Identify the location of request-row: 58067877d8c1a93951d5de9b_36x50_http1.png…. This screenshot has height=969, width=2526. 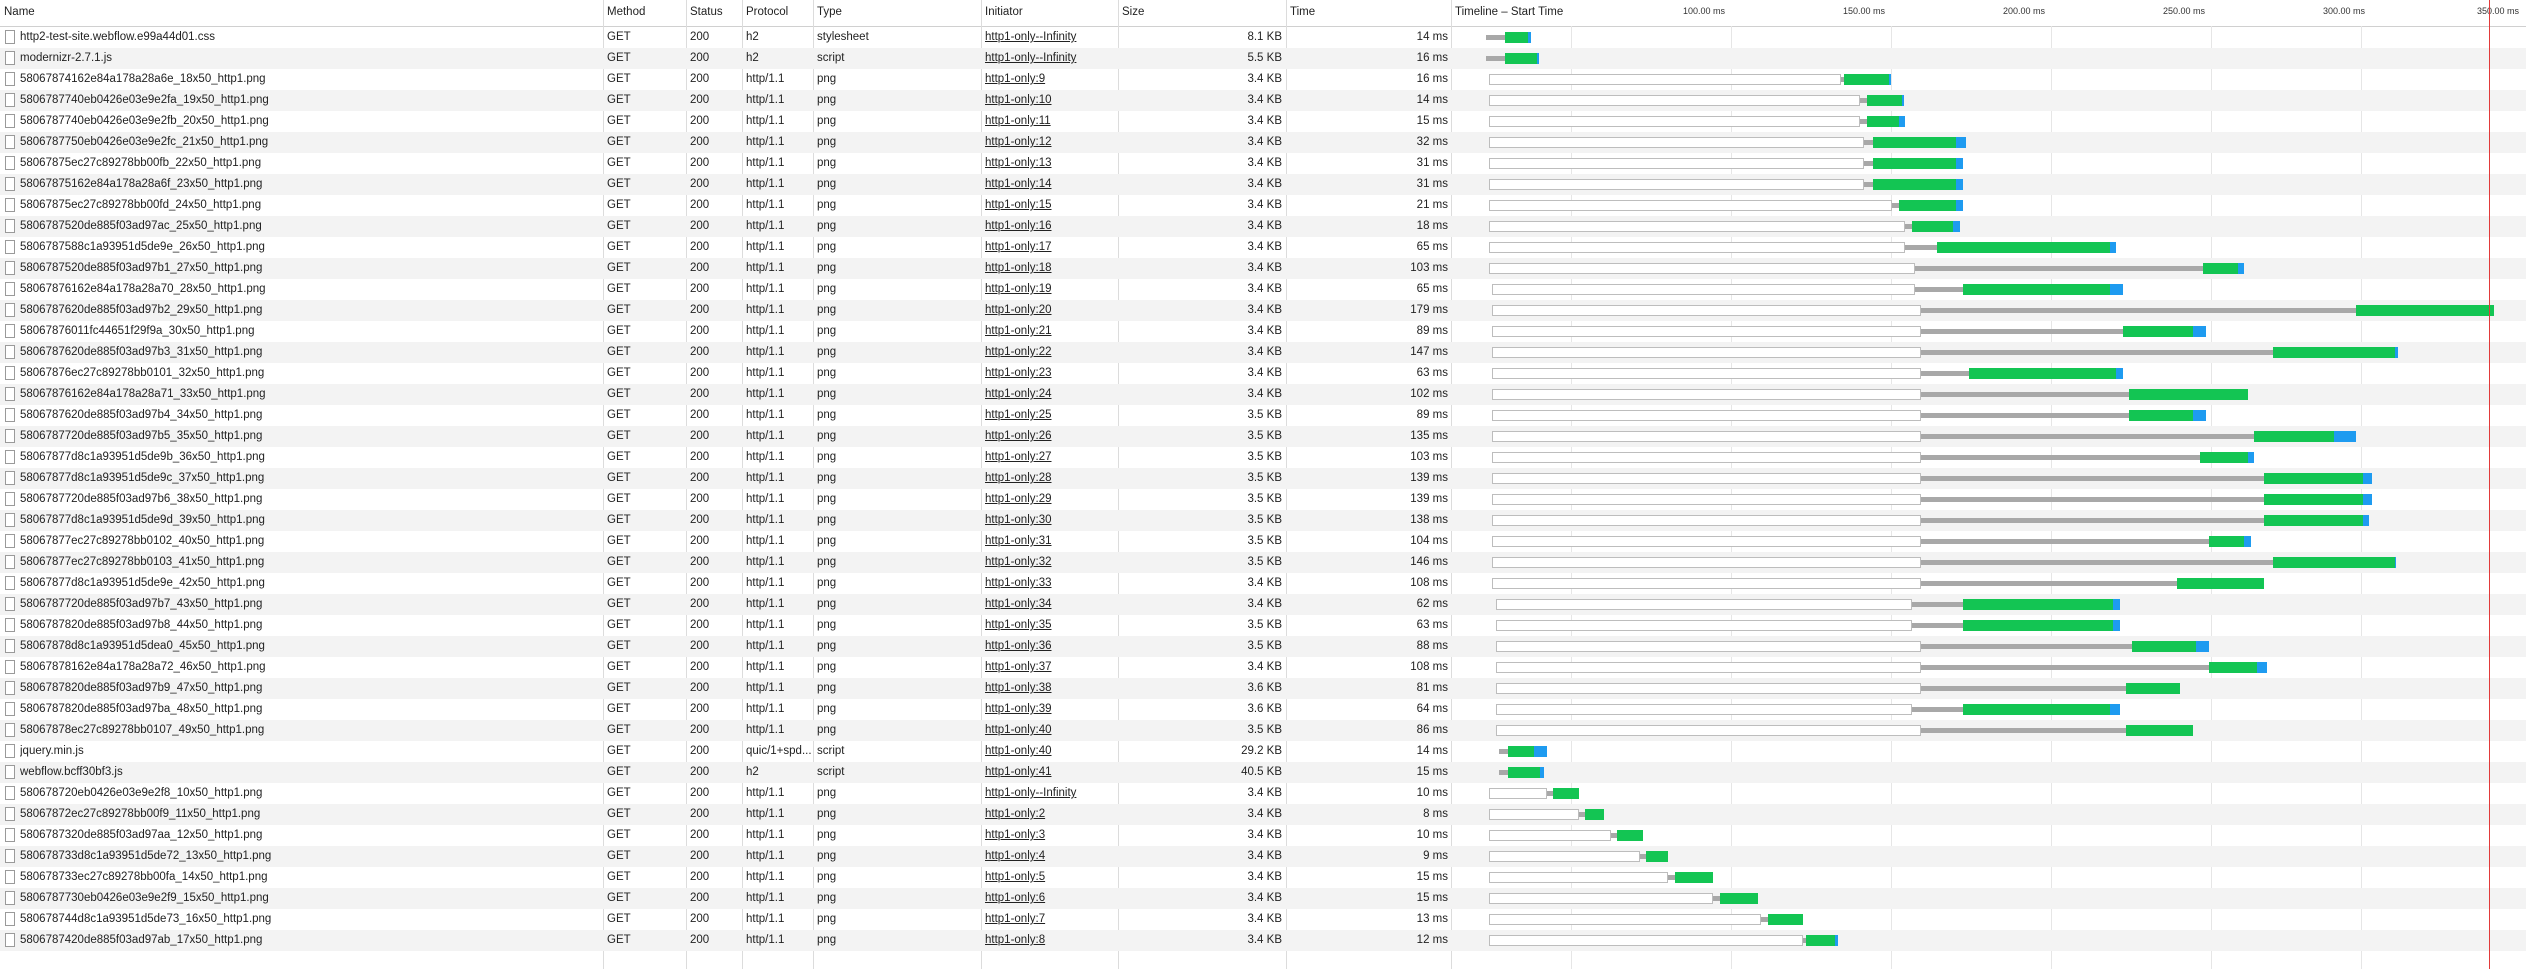
(1263, 457).